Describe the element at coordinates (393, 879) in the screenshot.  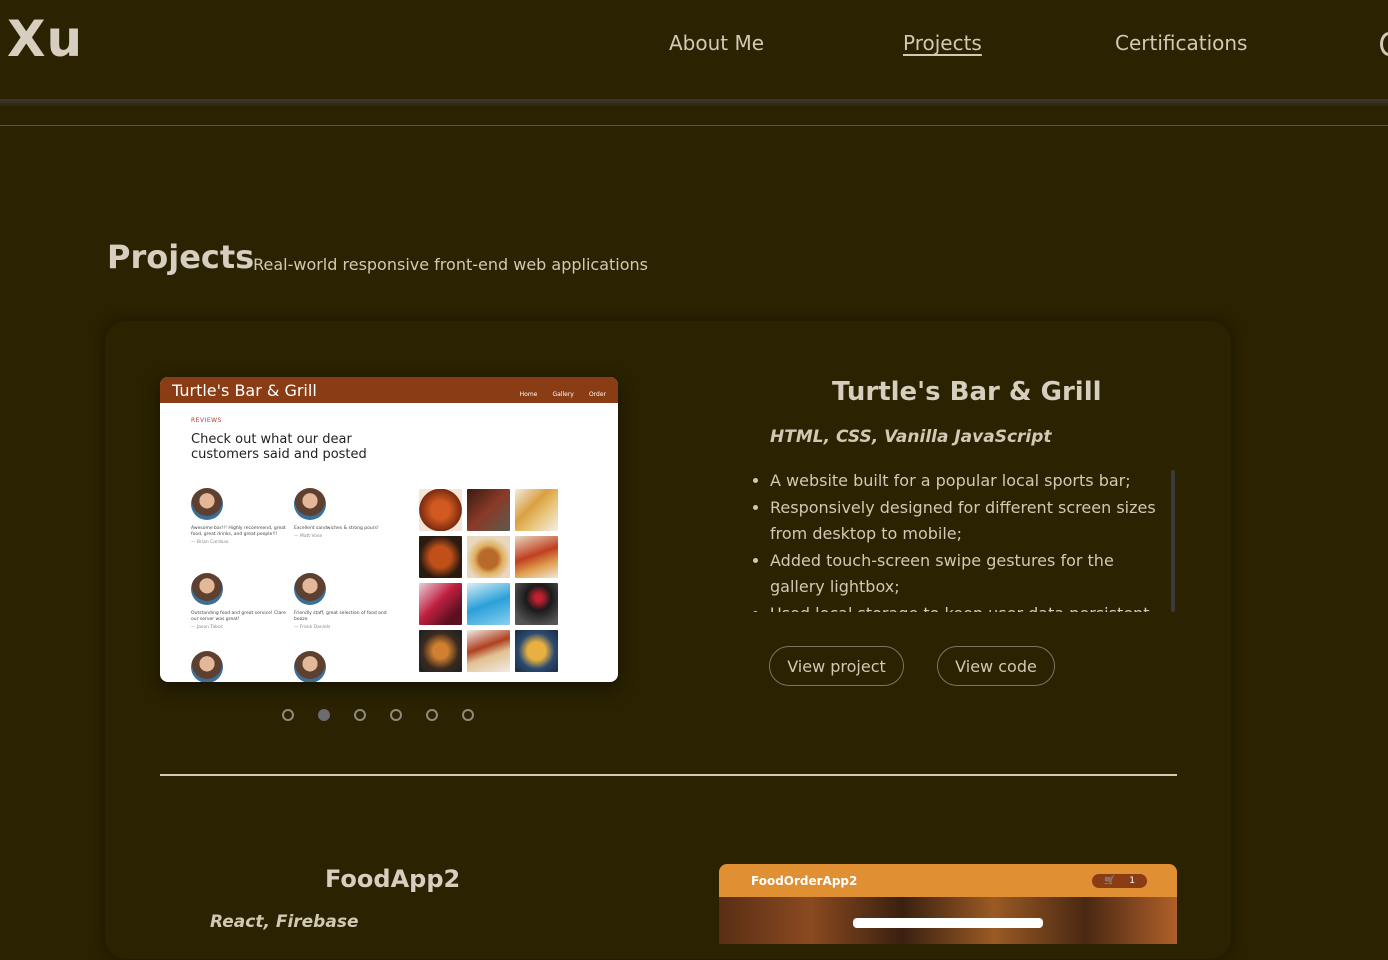
I see `project2-title: FoodApp2` at that location.